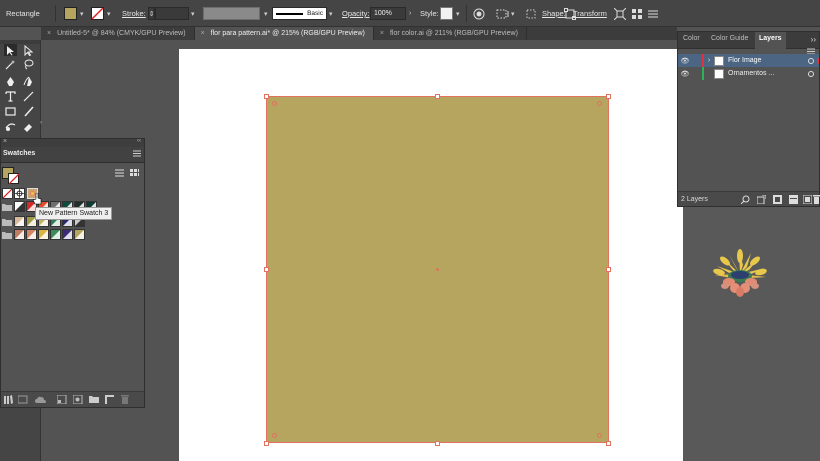 This screenshot has height=461, width=820. Describe the element at coordinates (751, 334) in the screenshot. I see `pasteboard-area` at that location.